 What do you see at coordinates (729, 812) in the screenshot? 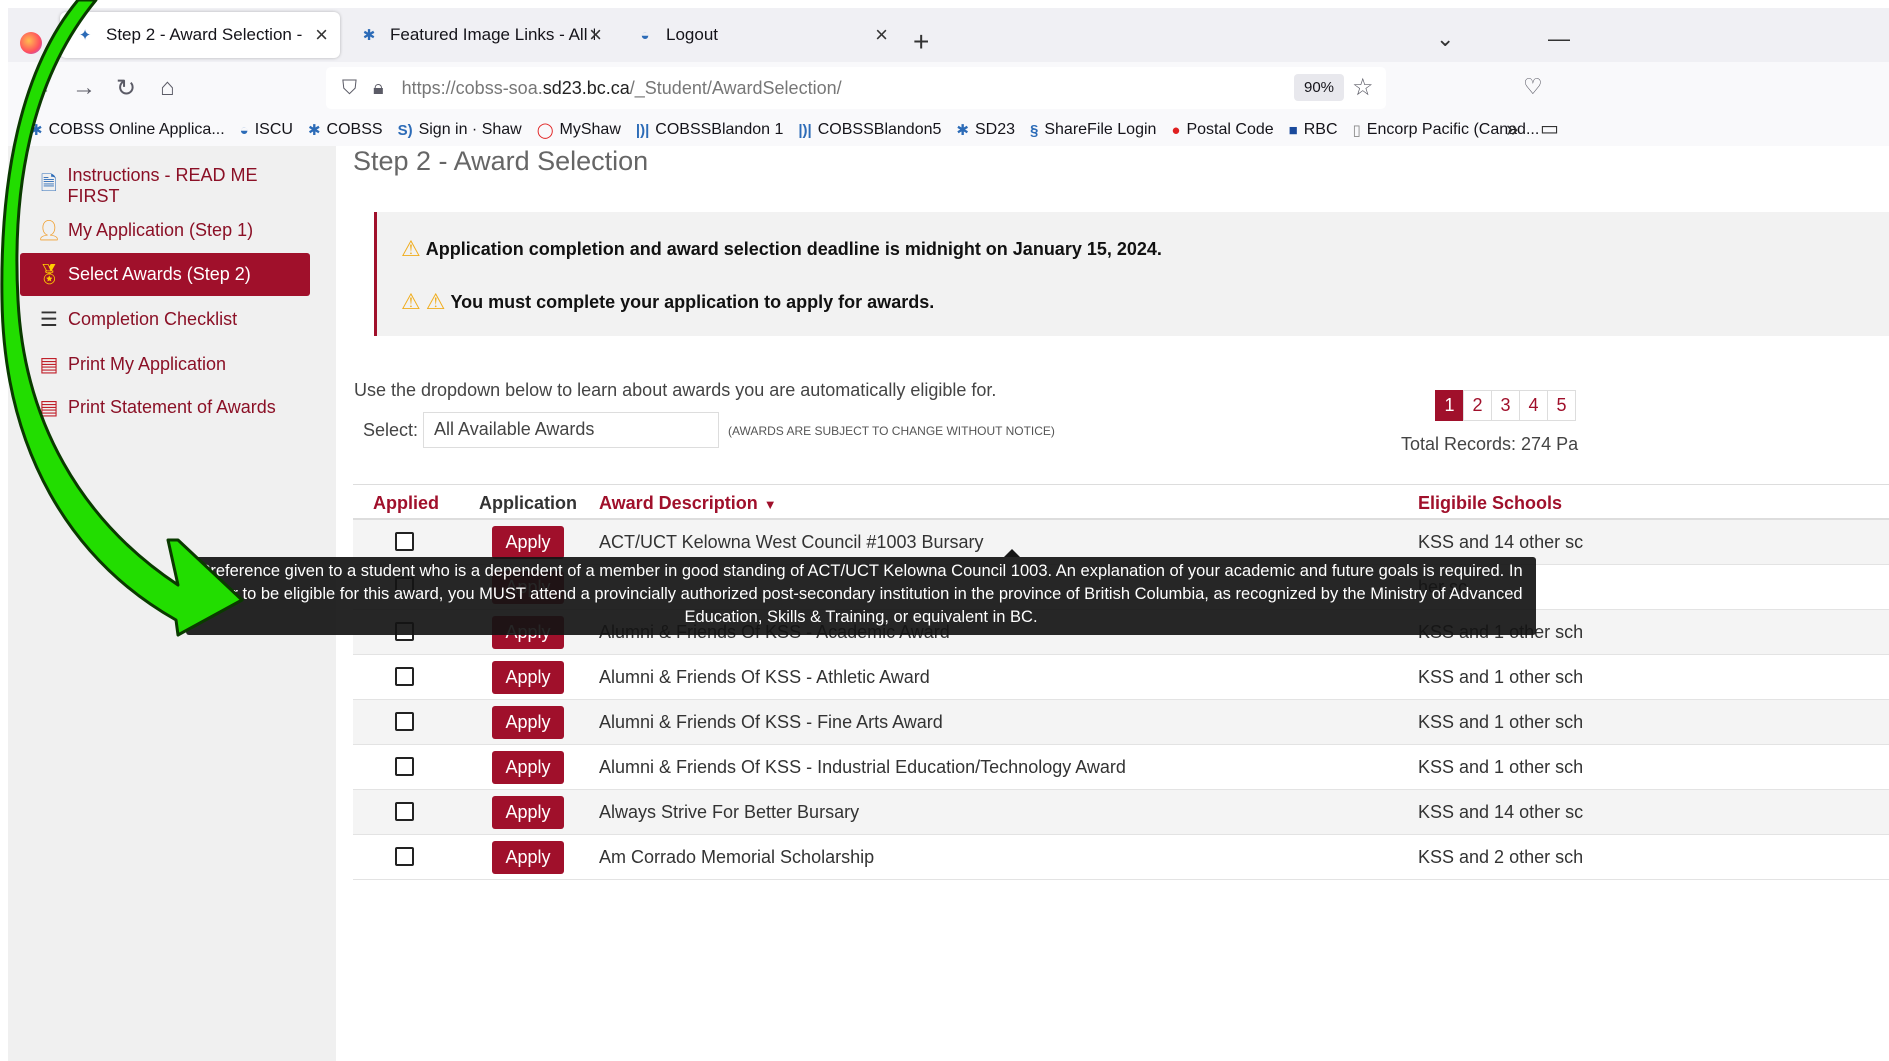
I see `award-description: Always Strive For Better Bursary` at bounding box center [729, 812].